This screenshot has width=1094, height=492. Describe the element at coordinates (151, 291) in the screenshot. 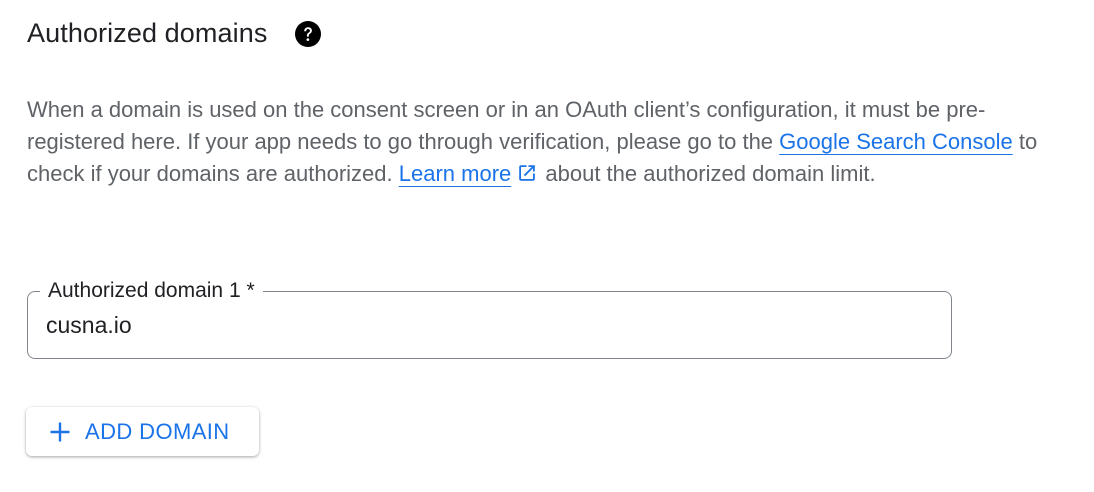

I see `authorized-domain-label: Authorized domain 1 *` at that location.